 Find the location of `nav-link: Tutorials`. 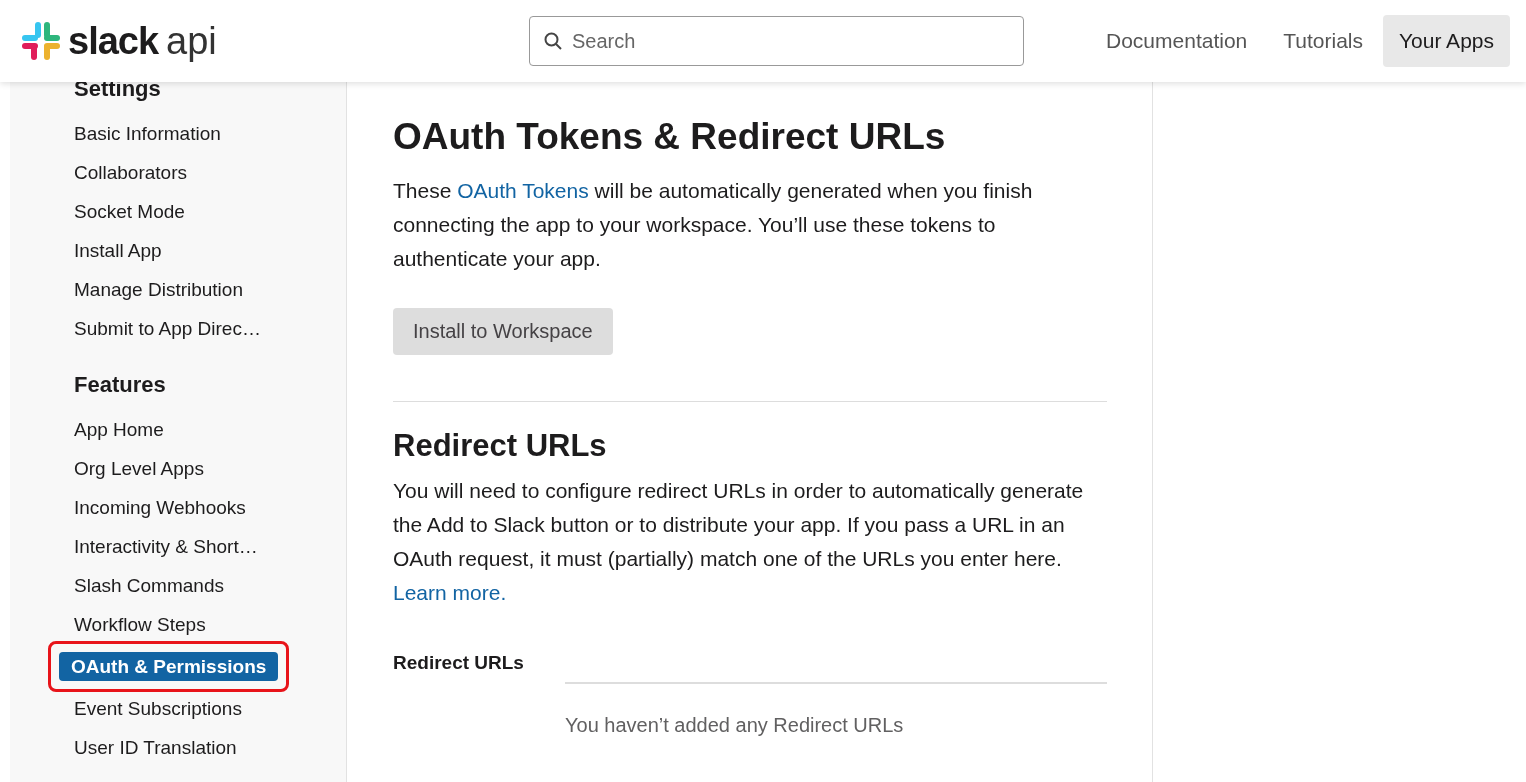

nav-link: Tutorials is located at coordinates (1323, 41).